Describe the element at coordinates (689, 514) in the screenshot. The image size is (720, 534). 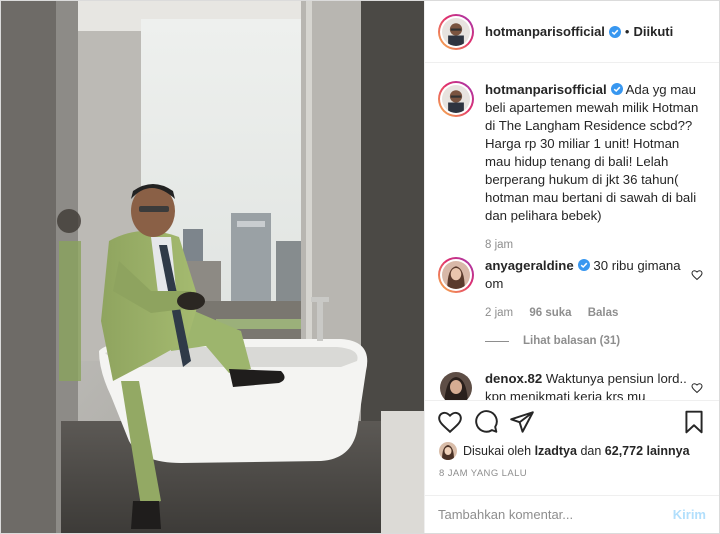
I see `post-comment-button: Kirim` at that location.